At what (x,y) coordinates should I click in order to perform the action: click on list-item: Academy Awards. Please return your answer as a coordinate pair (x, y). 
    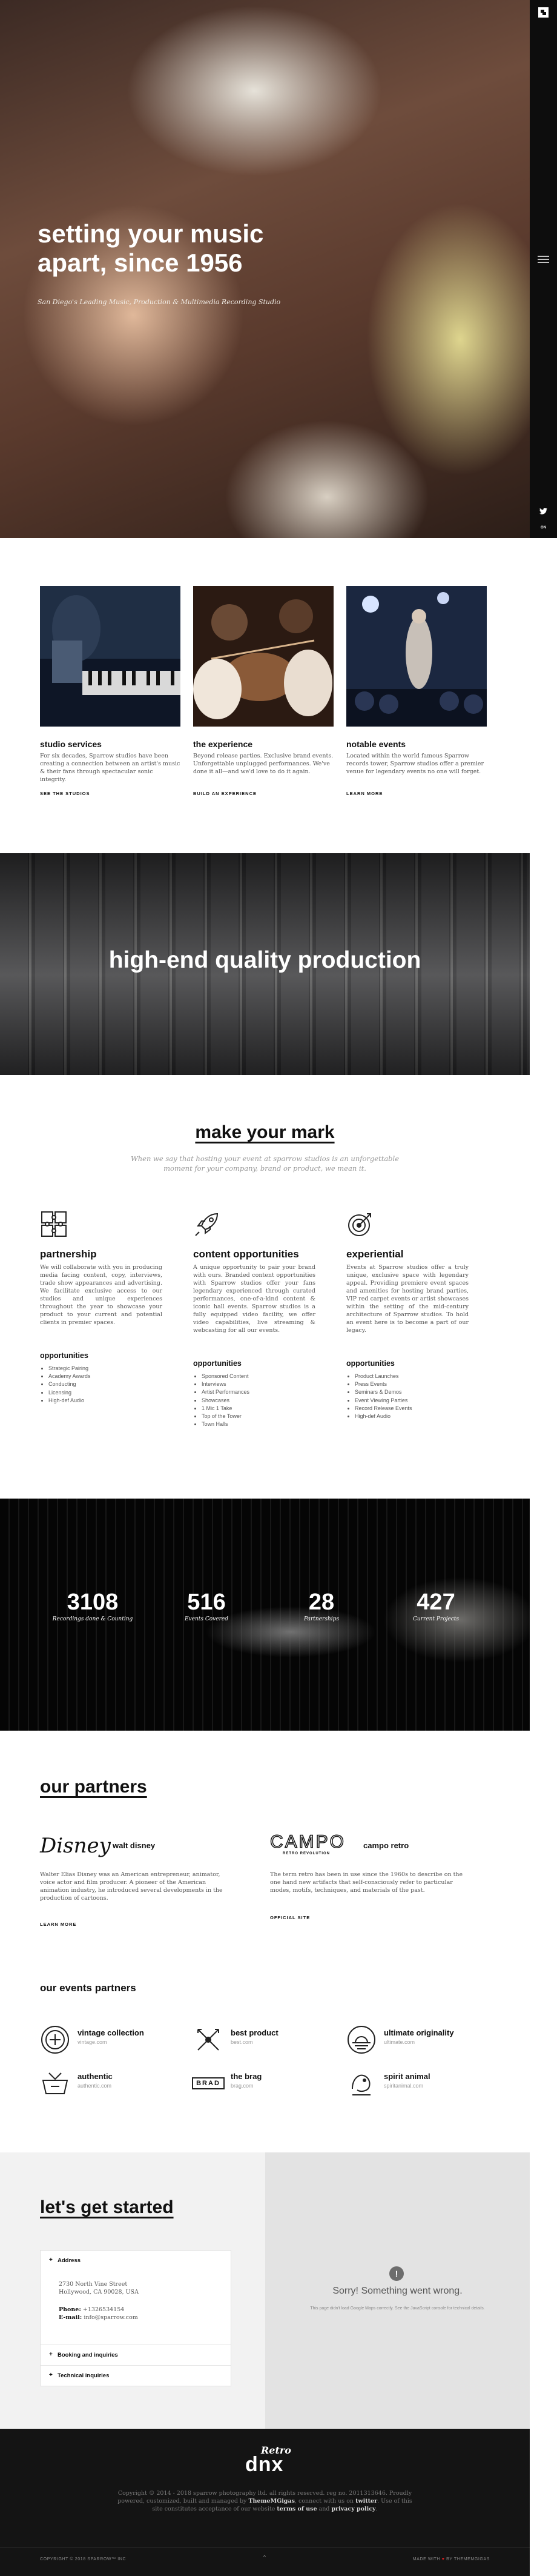
    Looking at the image, I should click on (69, 1376).